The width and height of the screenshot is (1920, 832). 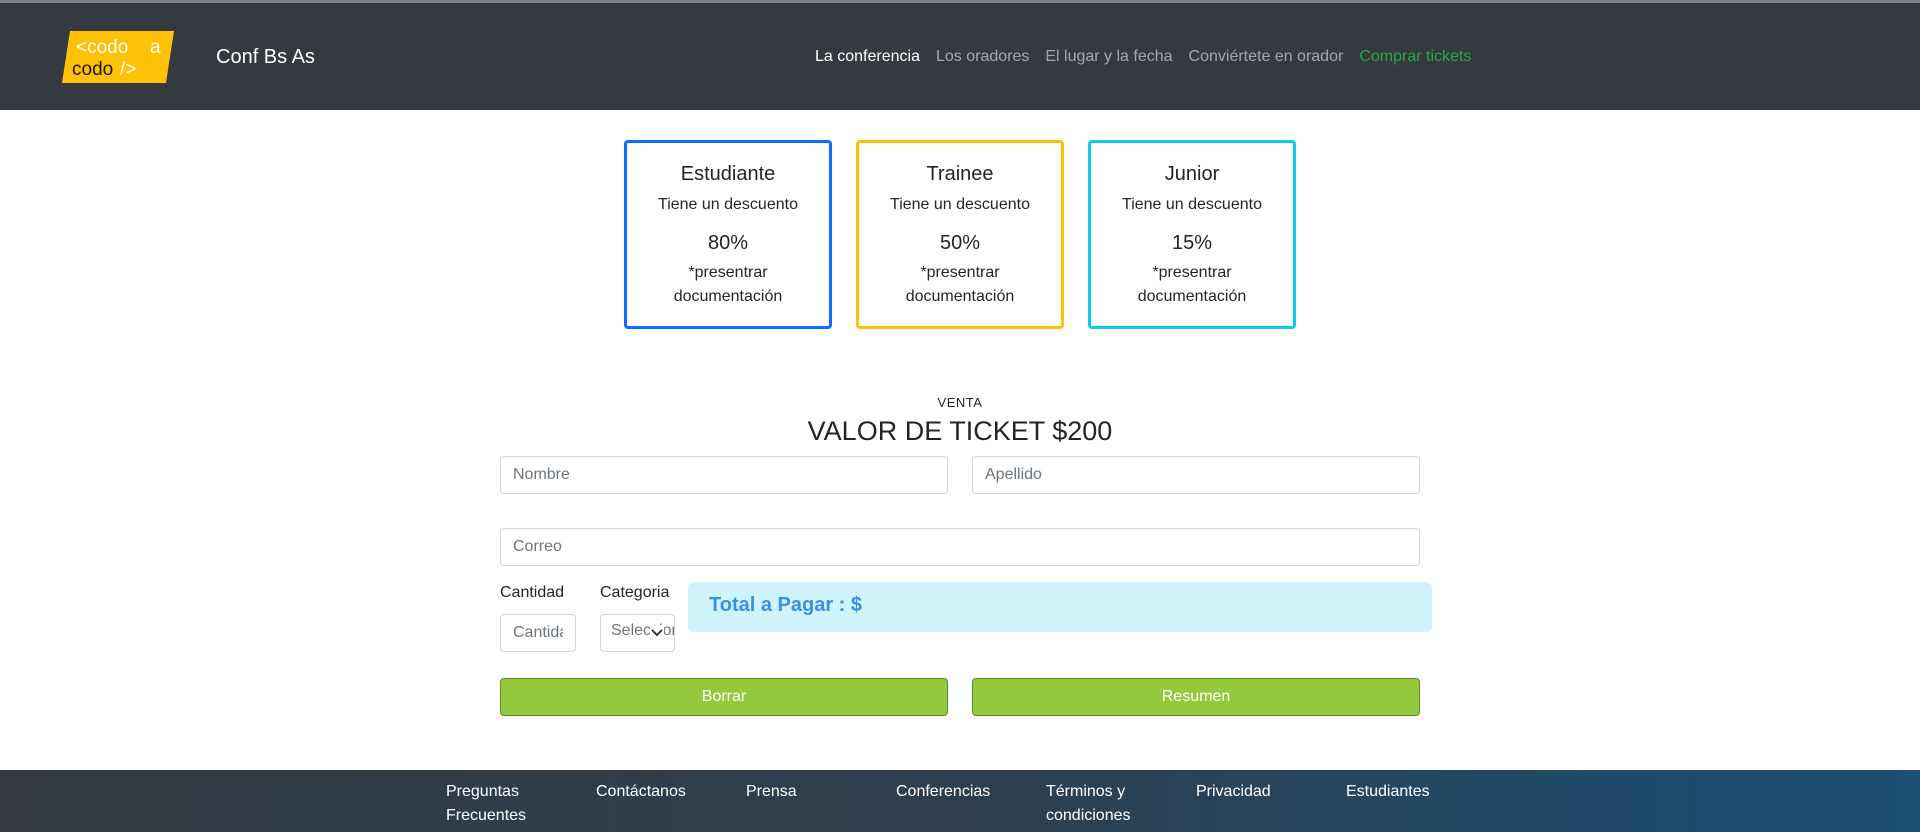 I want to click on cantidad-label: Cantidad, so click(x=532, y=592).